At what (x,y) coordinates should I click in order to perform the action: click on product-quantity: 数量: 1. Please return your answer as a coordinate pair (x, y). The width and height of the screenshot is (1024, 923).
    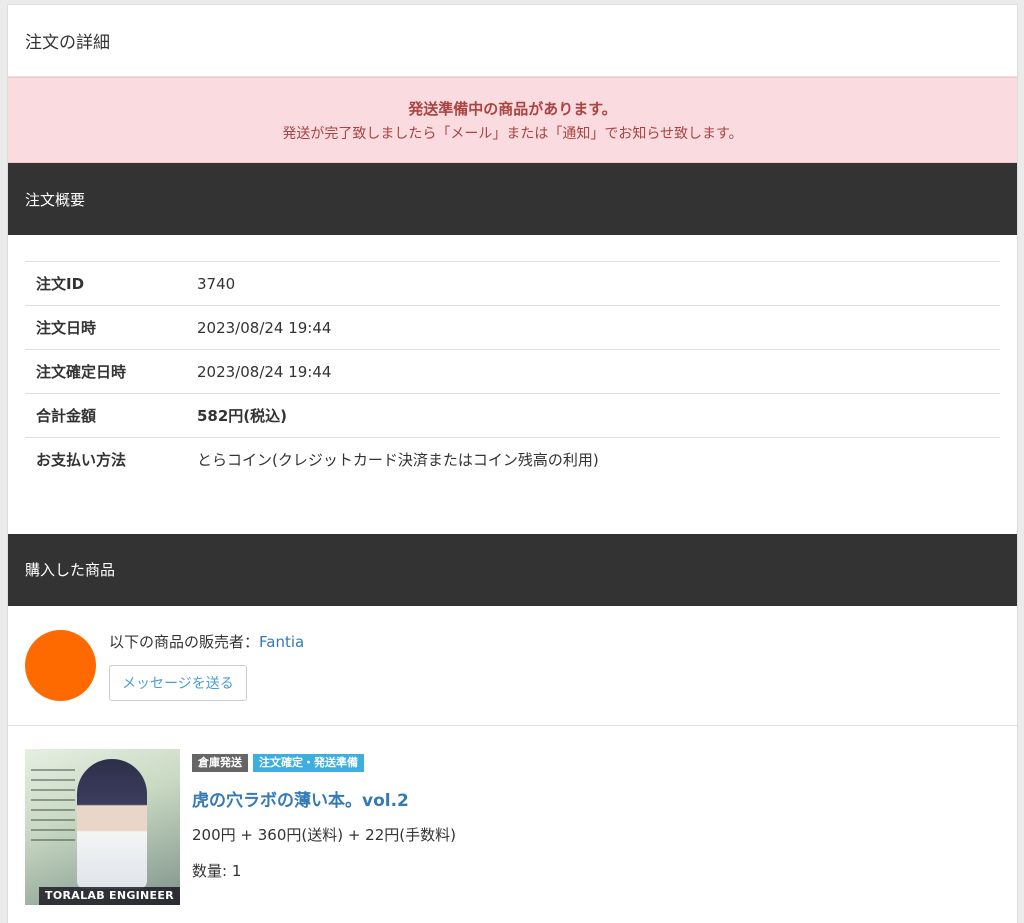
    Looking at the image, I should click on (217, 870).